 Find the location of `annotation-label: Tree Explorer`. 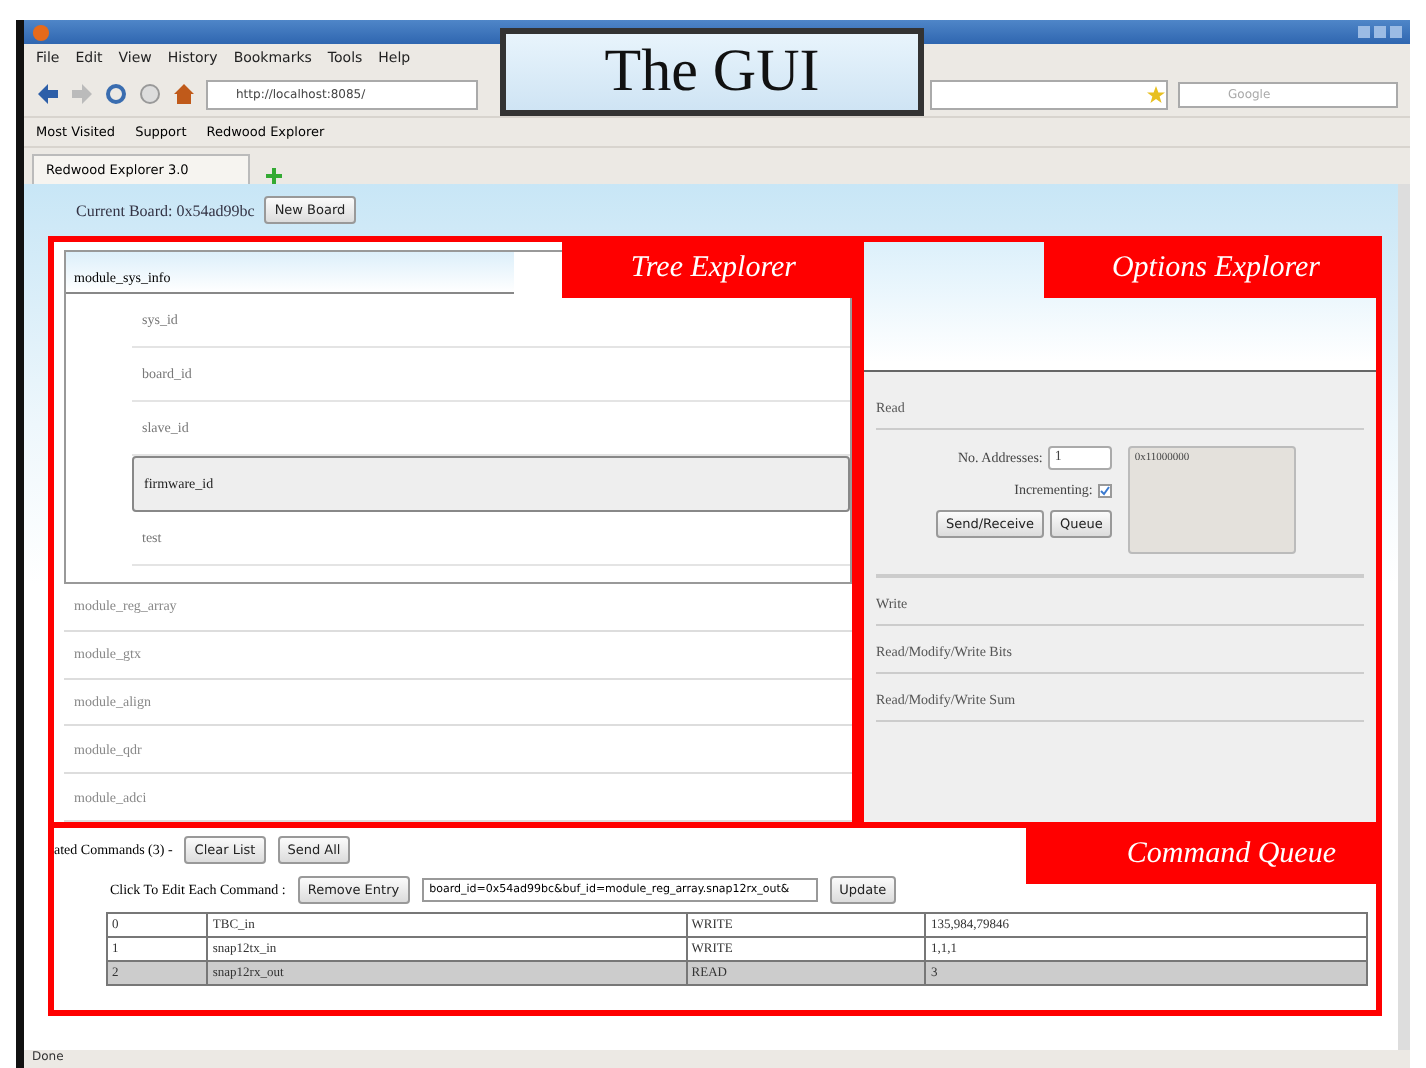

annotation-label: Tree Explorer is located at coordinates (707, 270).